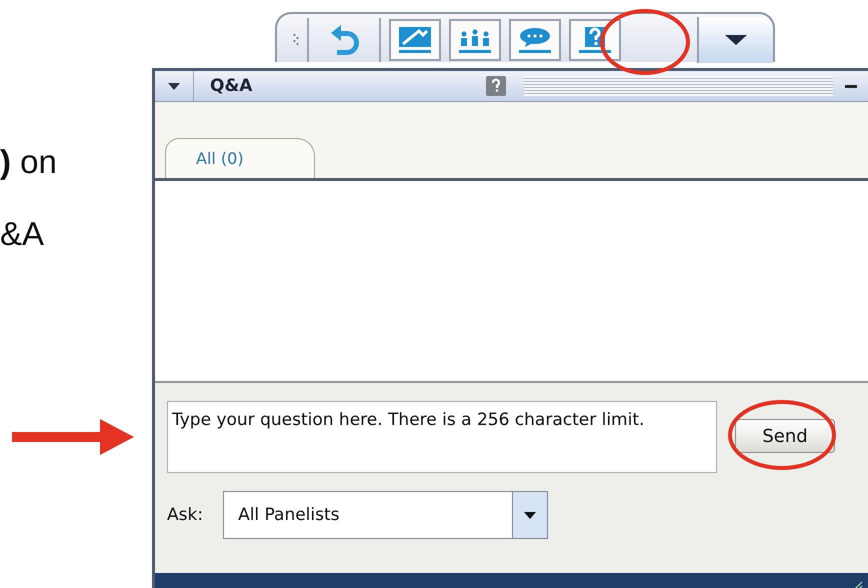 The height and width of the screenshot is (588, 868). I want to click on drag-handle, so click(678, 86).